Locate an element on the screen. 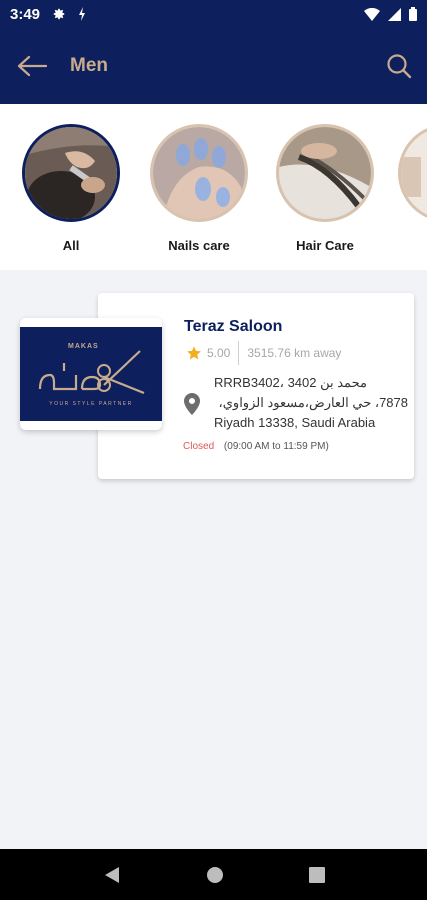  opening-status: Closed (09:00 AM to 11:59 PM) is located at coordinates (256, 446).